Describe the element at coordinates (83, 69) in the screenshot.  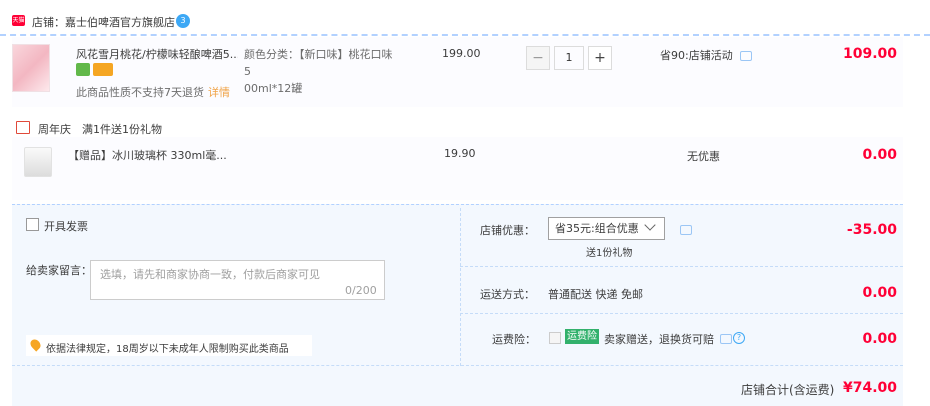
I see `service-badge-icon` at that location.